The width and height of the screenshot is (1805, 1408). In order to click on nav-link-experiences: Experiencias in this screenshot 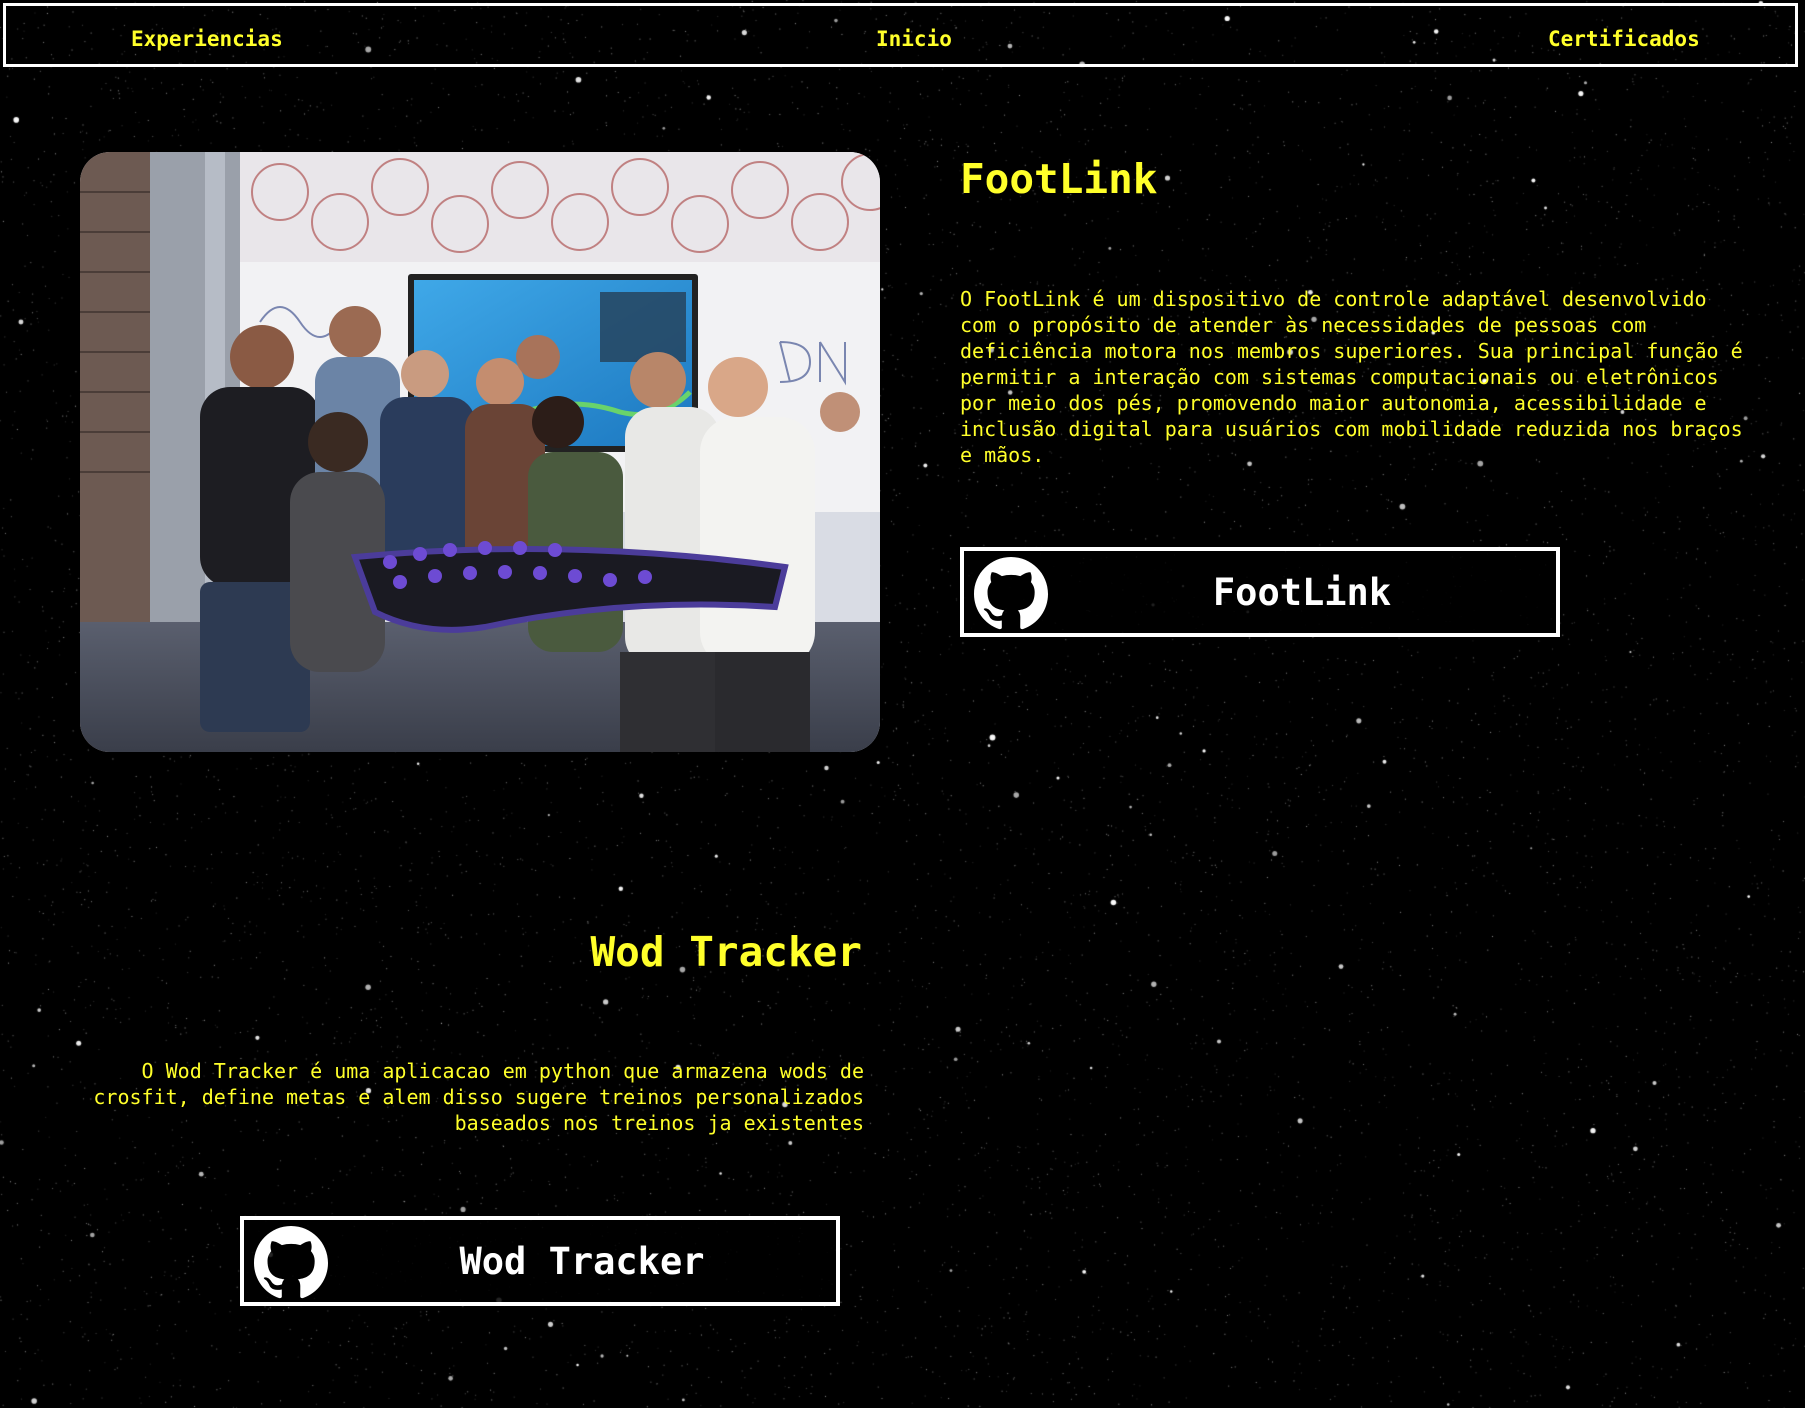, I will do `click(207, 39)`.